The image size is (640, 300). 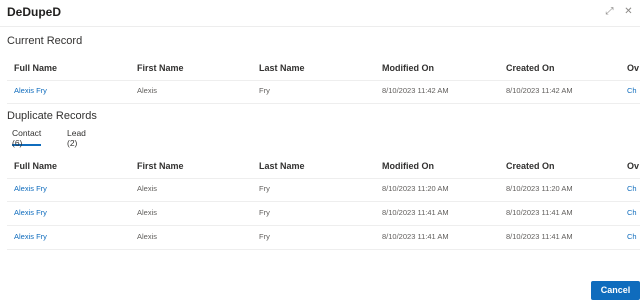 What do you see at coordinates (415, 188) in the screenshot?
I see `modified-on-cell: 8/10/2023 11:20 AM` at bounding box center [415, 188].